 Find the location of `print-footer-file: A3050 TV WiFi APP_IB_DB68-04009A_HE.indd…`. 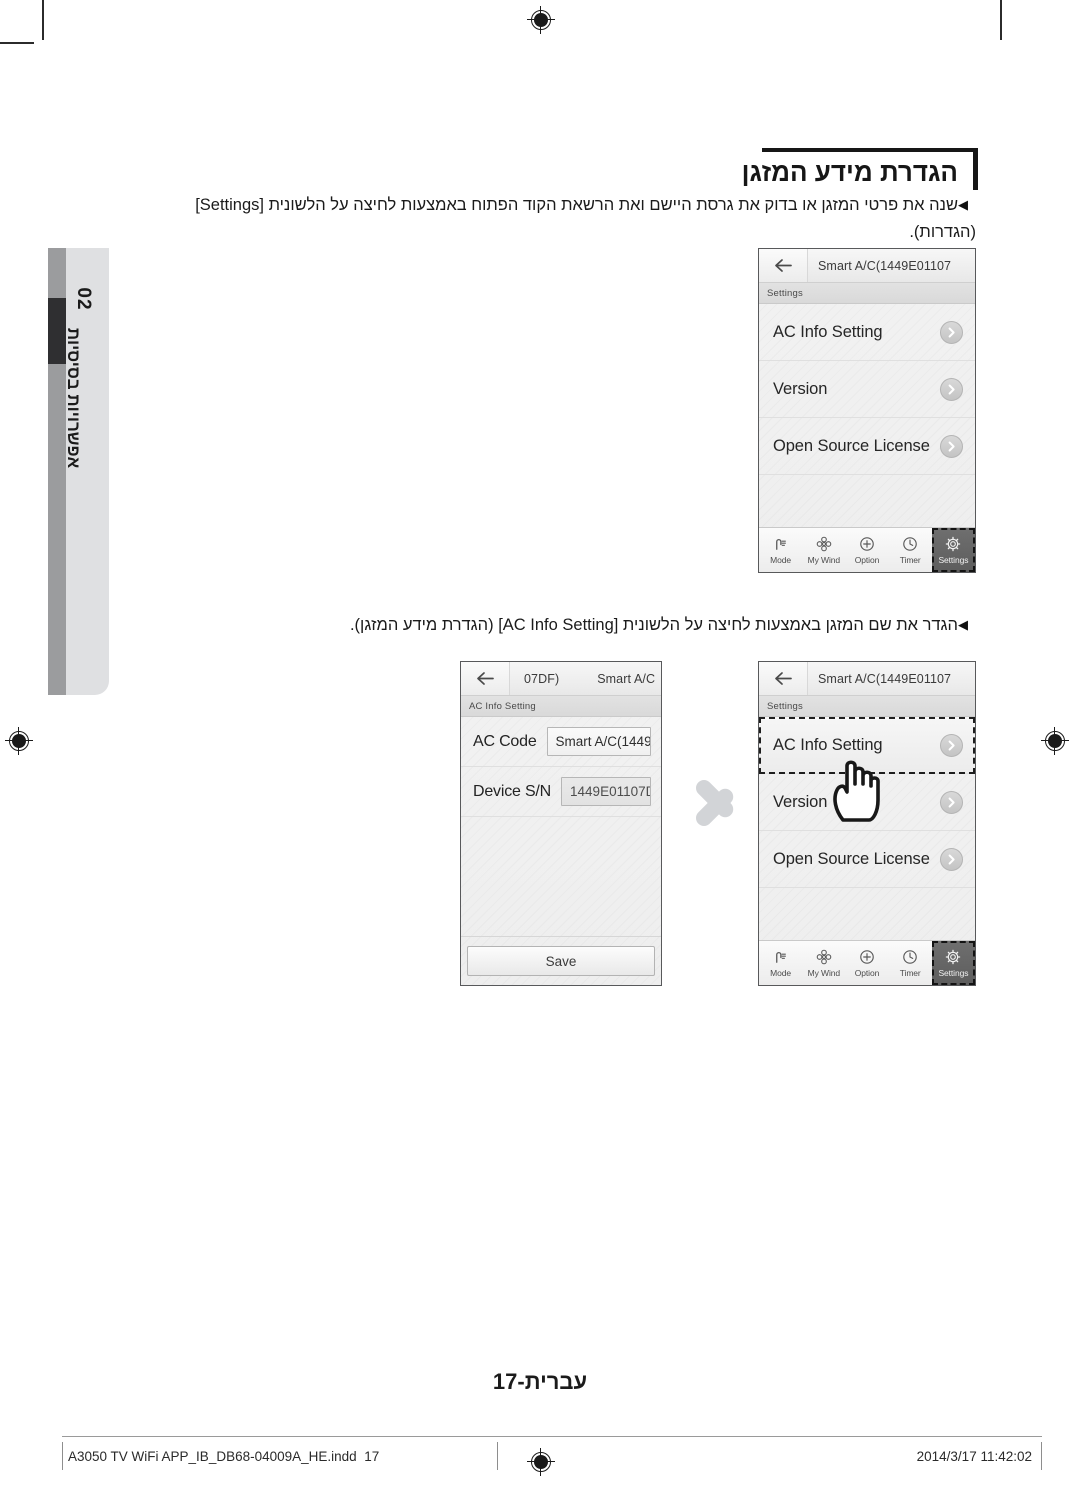

print-footer-file: A3050 TV WiFi APP_IB_DB68-04009A_HE.indd… is located at coordinates (223, 1456).